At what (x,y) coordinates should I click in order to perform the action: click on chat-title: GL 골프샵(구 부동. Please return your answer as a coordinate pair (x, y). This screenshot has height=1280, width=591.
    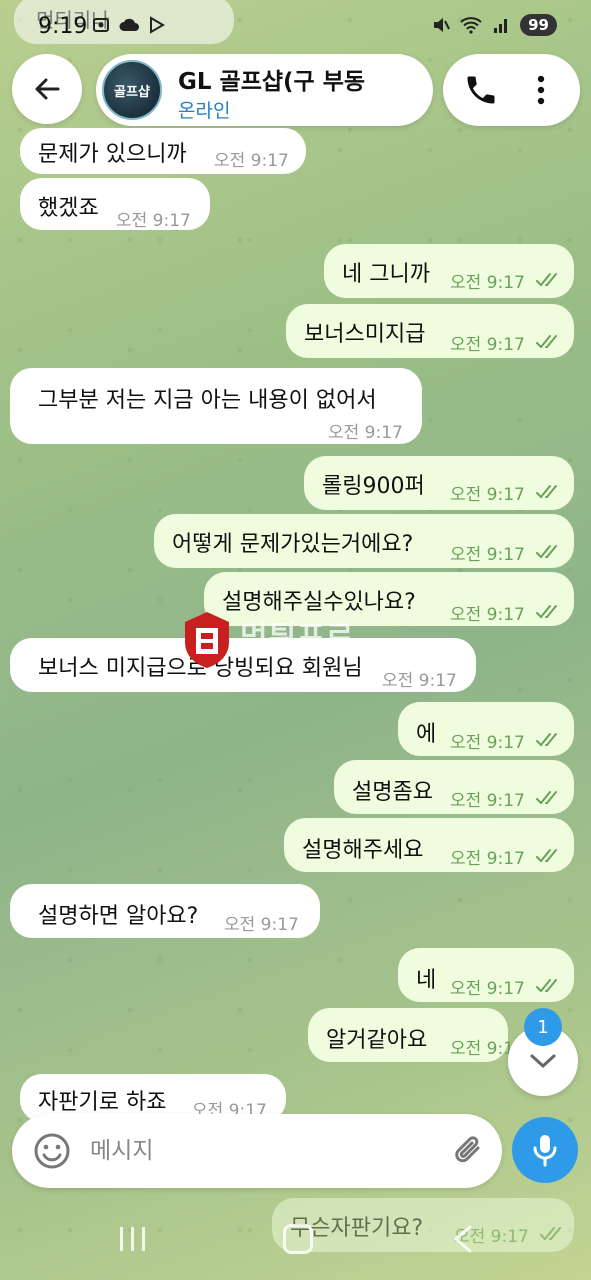
    Looking at the image, I should click on (272, 82).